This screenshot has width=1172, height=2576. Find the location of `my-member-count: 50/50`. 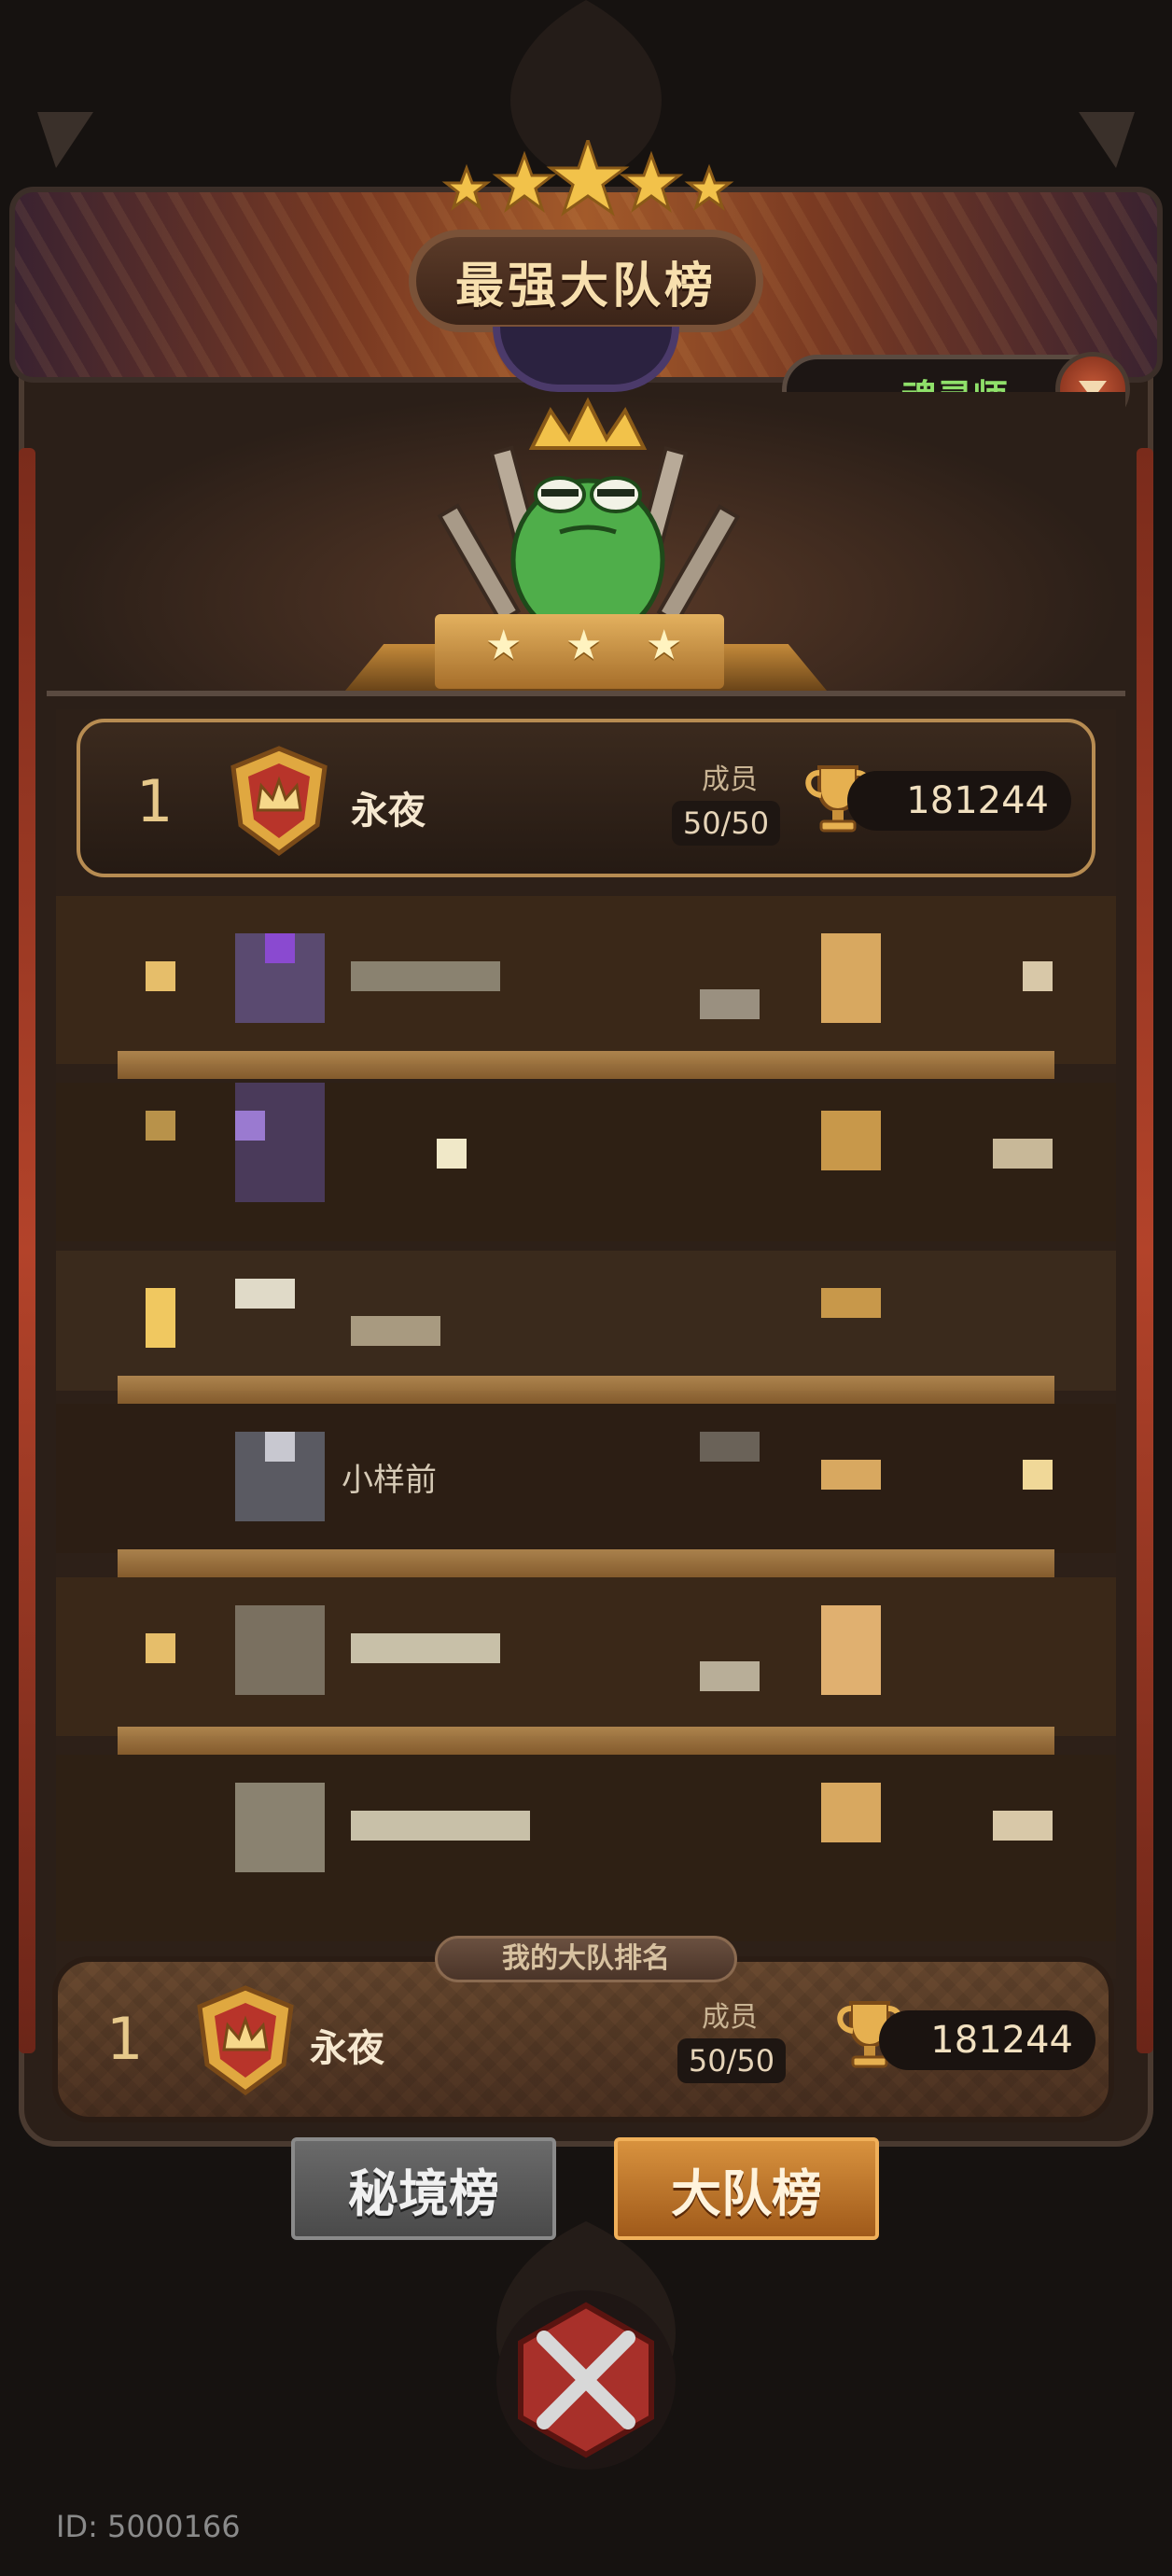

my-member-count: 50/50 is located at coordinates (731, 2060).